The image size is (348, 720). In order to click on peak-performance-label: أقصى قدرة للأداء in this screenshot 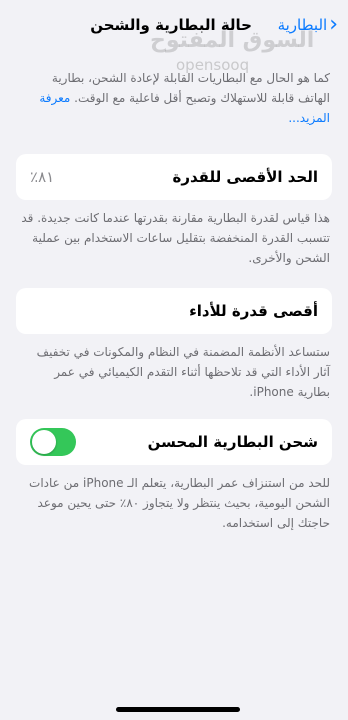, I will do `click(253, 311)`.